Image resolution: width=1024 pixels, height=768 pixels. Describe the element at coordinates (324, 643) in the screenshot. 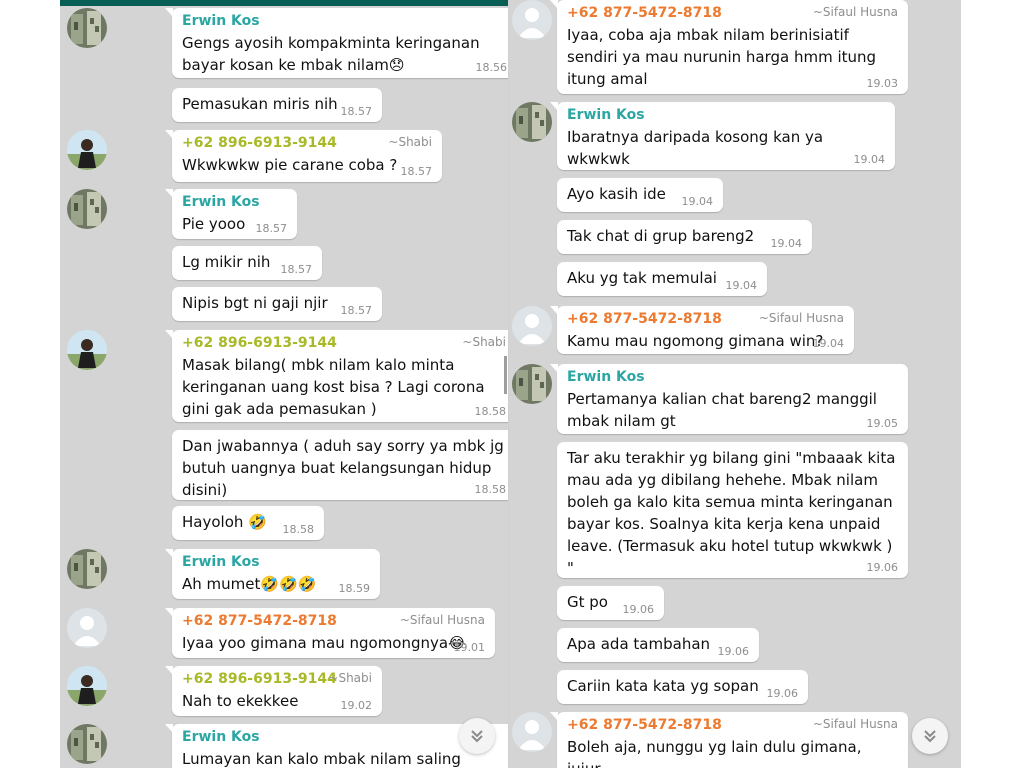

I see `message-text: Iyaa yoo gimana mau ngomongnya😂` at that location.